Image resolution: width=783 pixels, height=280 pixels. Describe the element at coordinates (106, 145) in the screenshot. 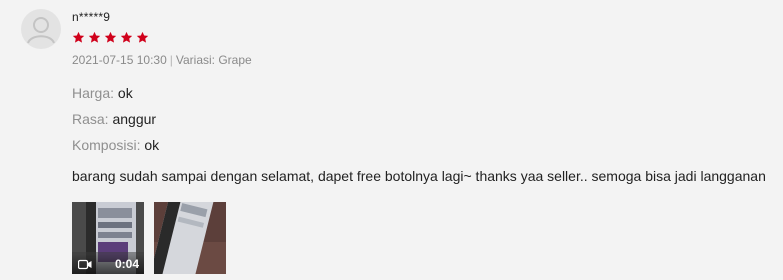

I see `attribute-key: Komposisi:` at that location.